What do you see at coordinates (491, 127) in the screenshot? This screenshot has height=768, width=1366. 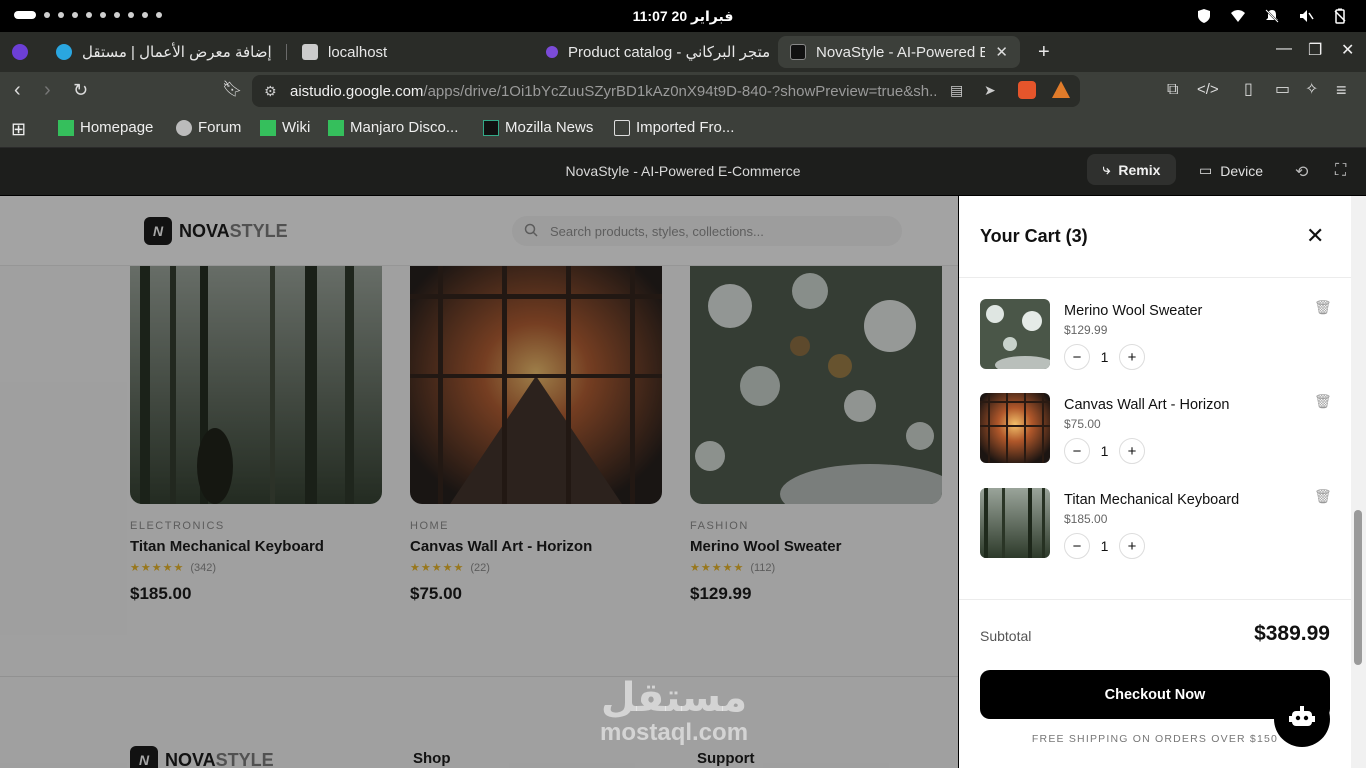 I see `mozilla-icon` at bounding box center [491, 127].